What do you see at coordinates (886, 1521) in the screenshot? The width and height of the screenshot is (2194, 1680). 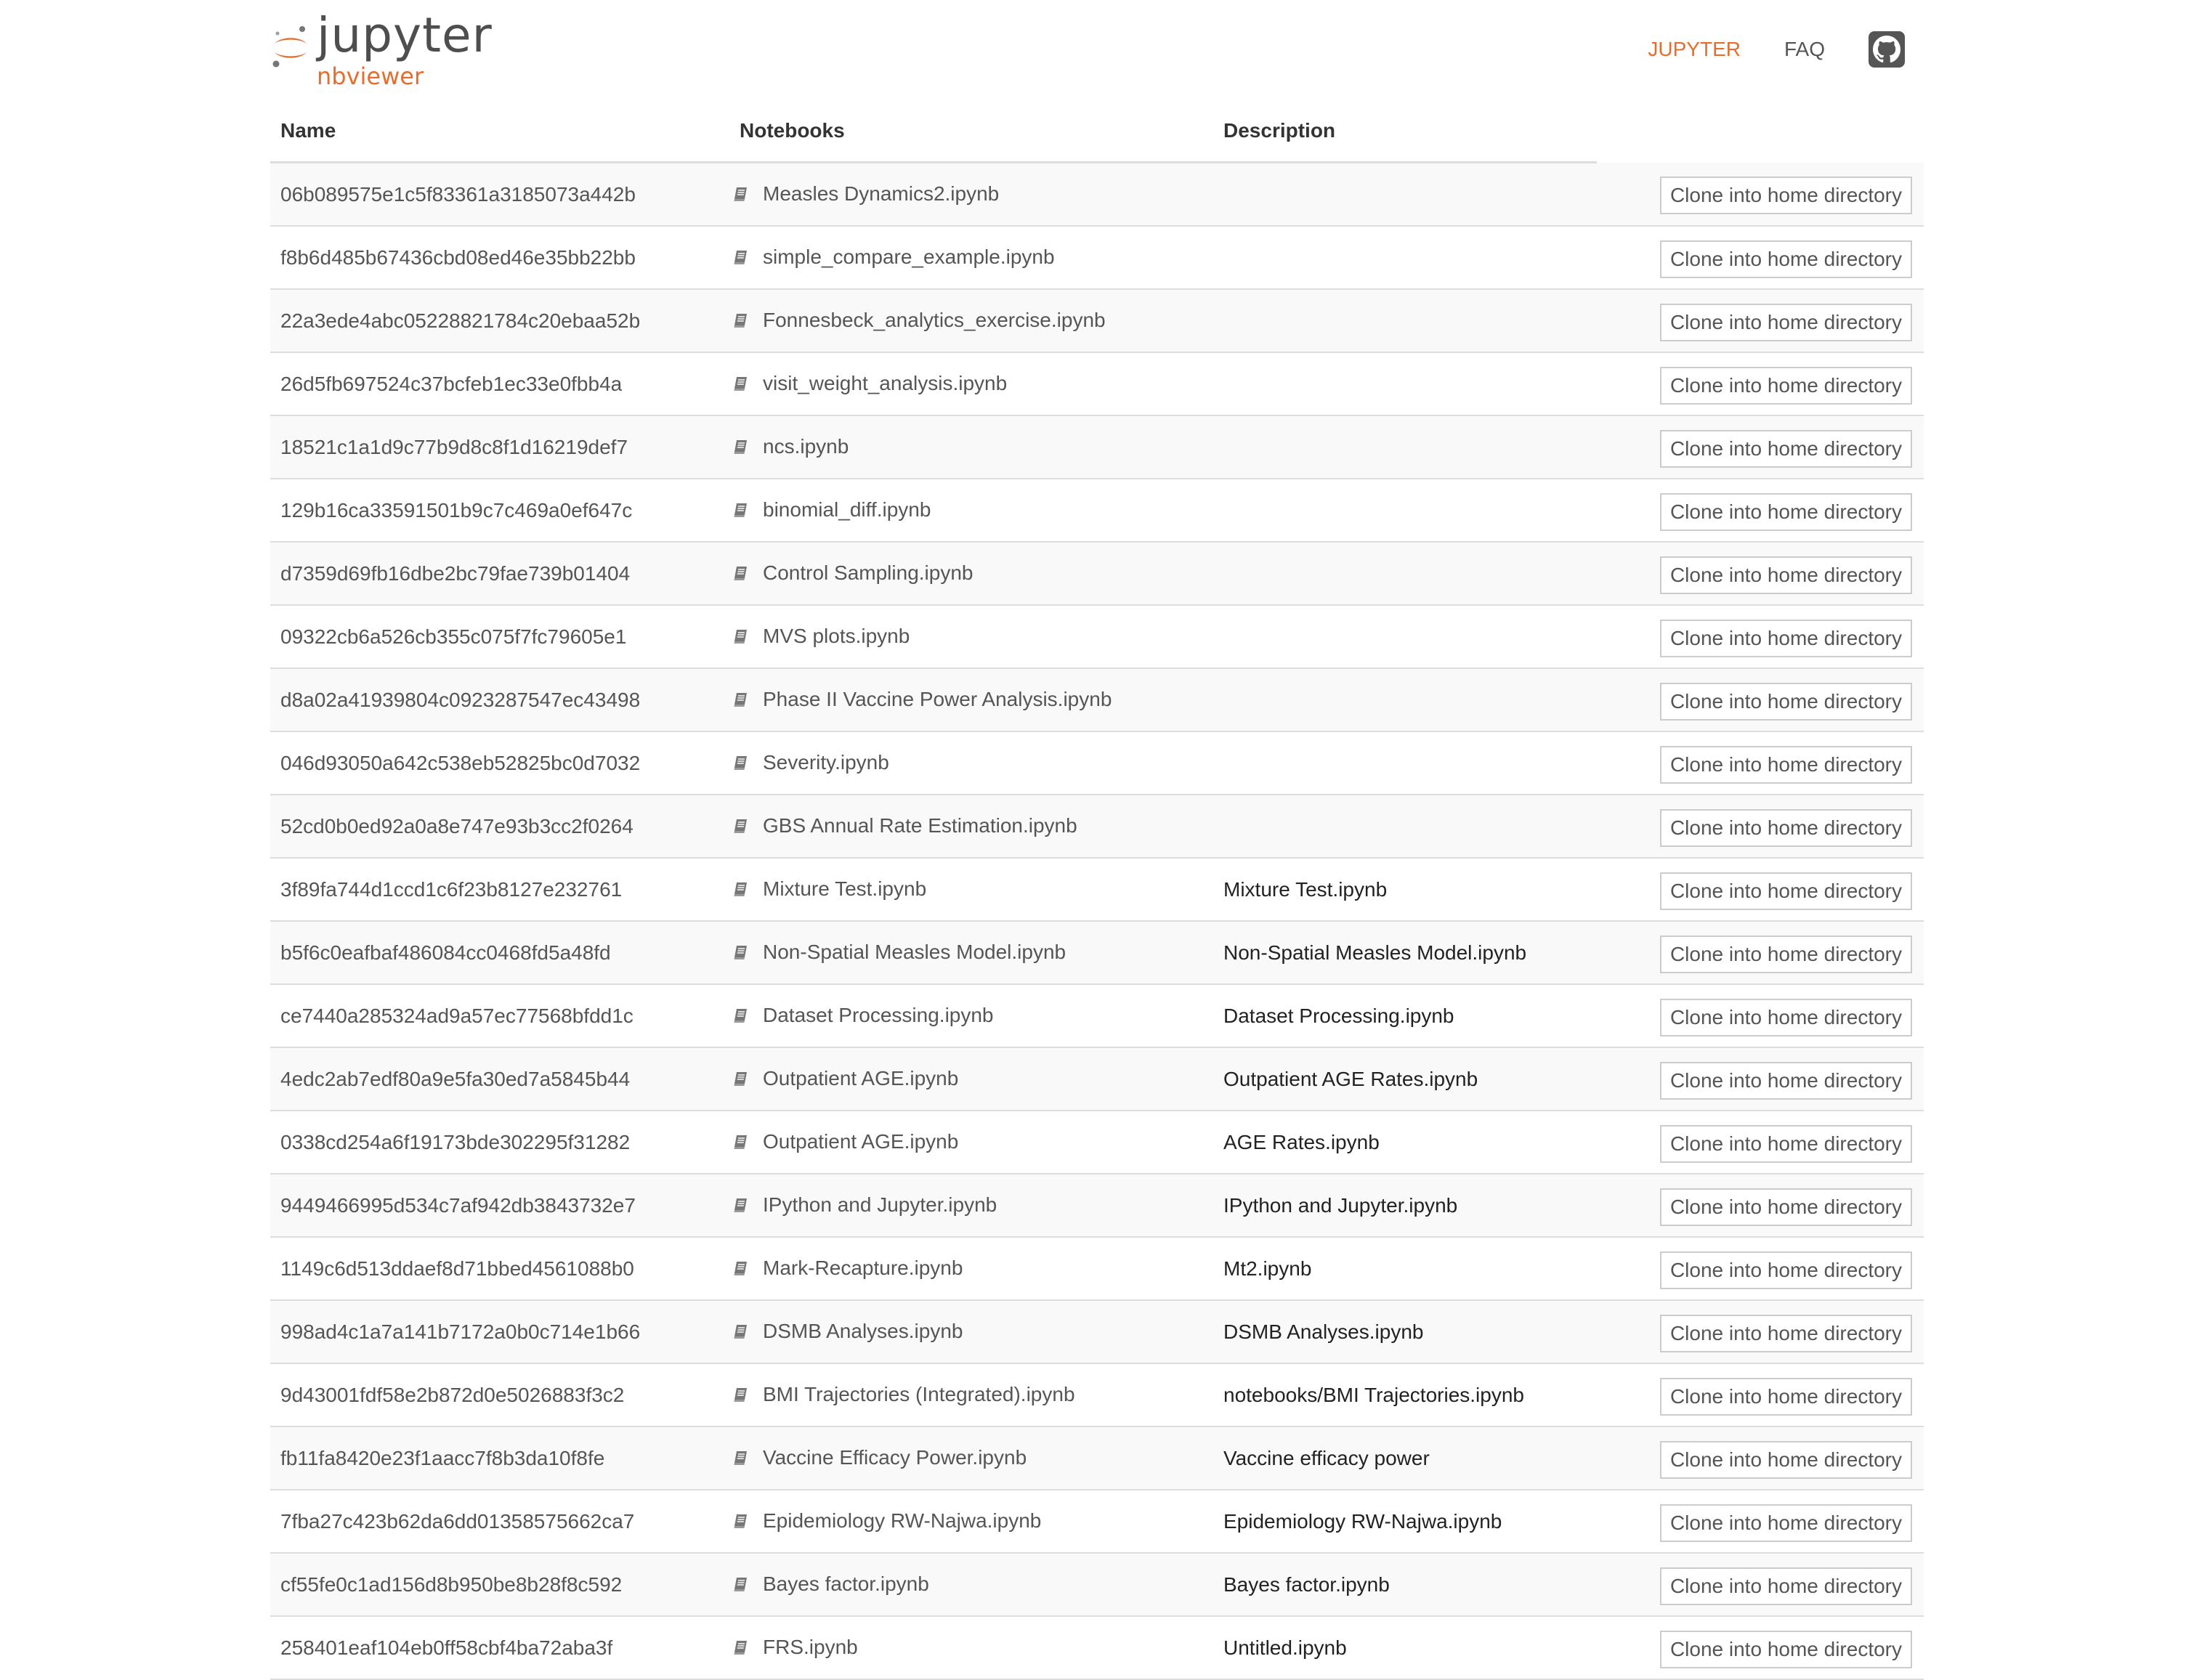 I see `notebook-link: Epidemiology RW-Najwa.ipynb` at bounding box center [886, 1521].